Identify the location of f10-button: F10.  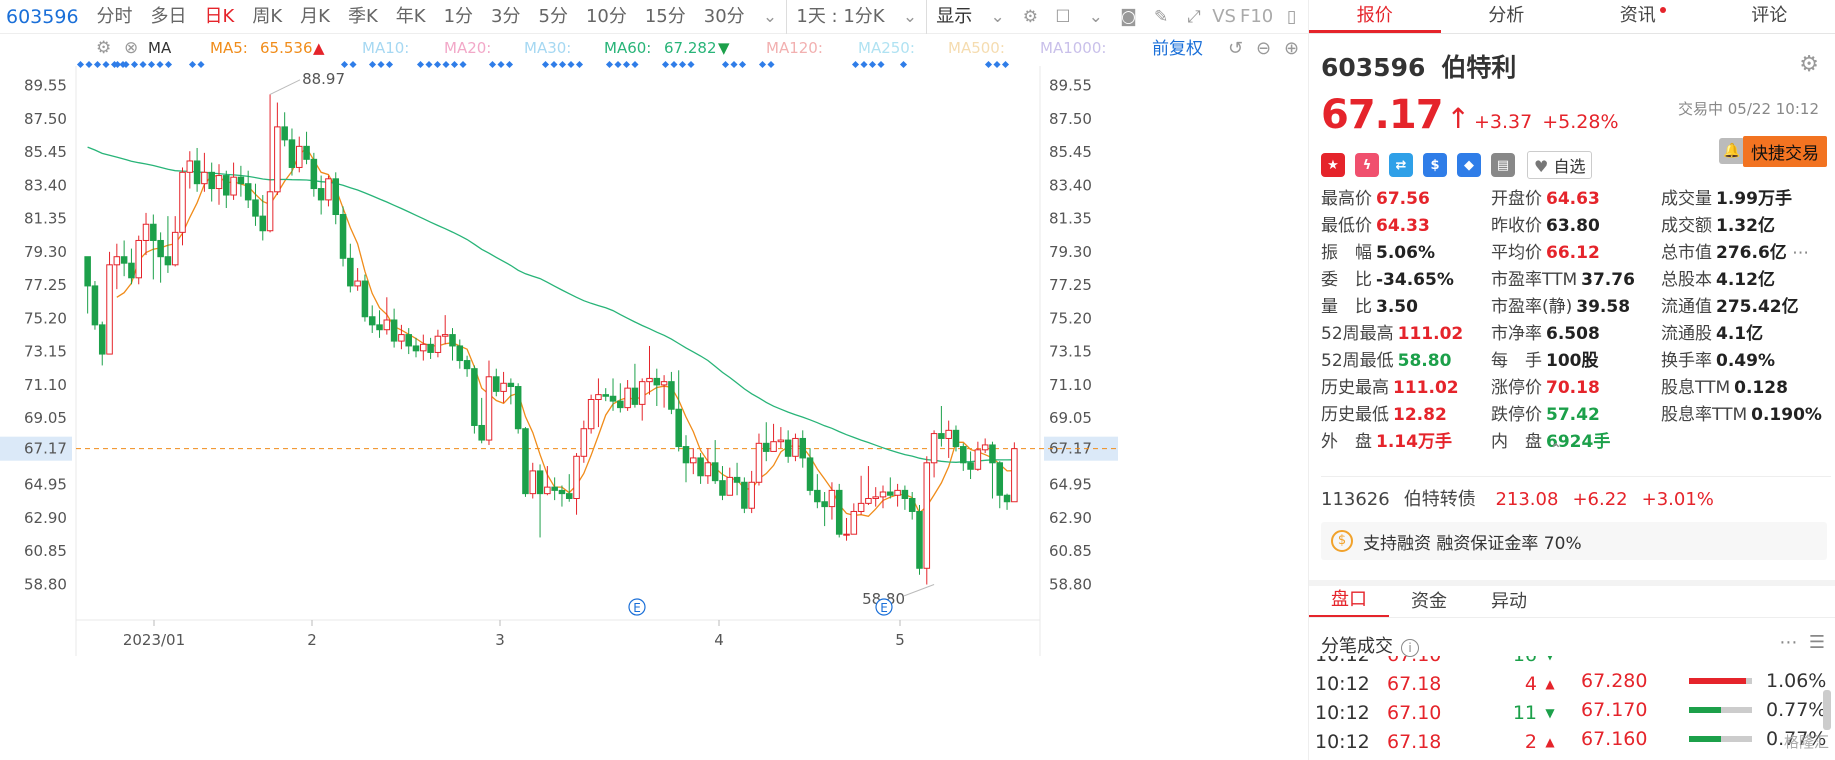
(1256, 17).